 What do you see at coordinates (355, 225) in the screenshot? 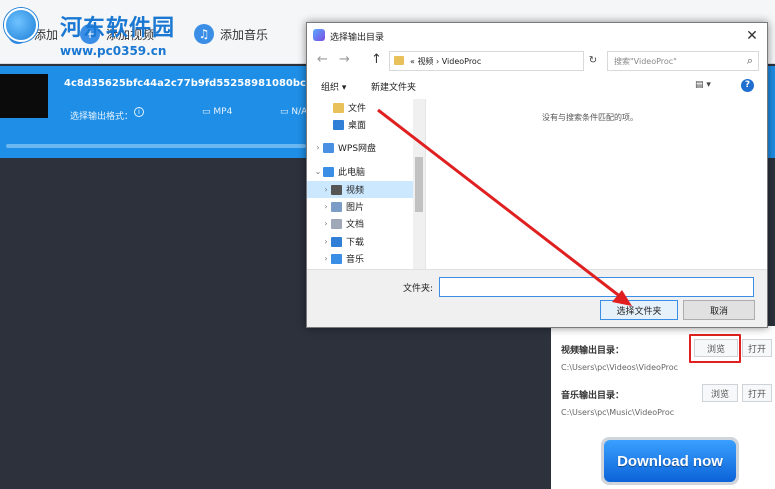
I see `tree-item-label: 文档` at bounding box center [355, 225].